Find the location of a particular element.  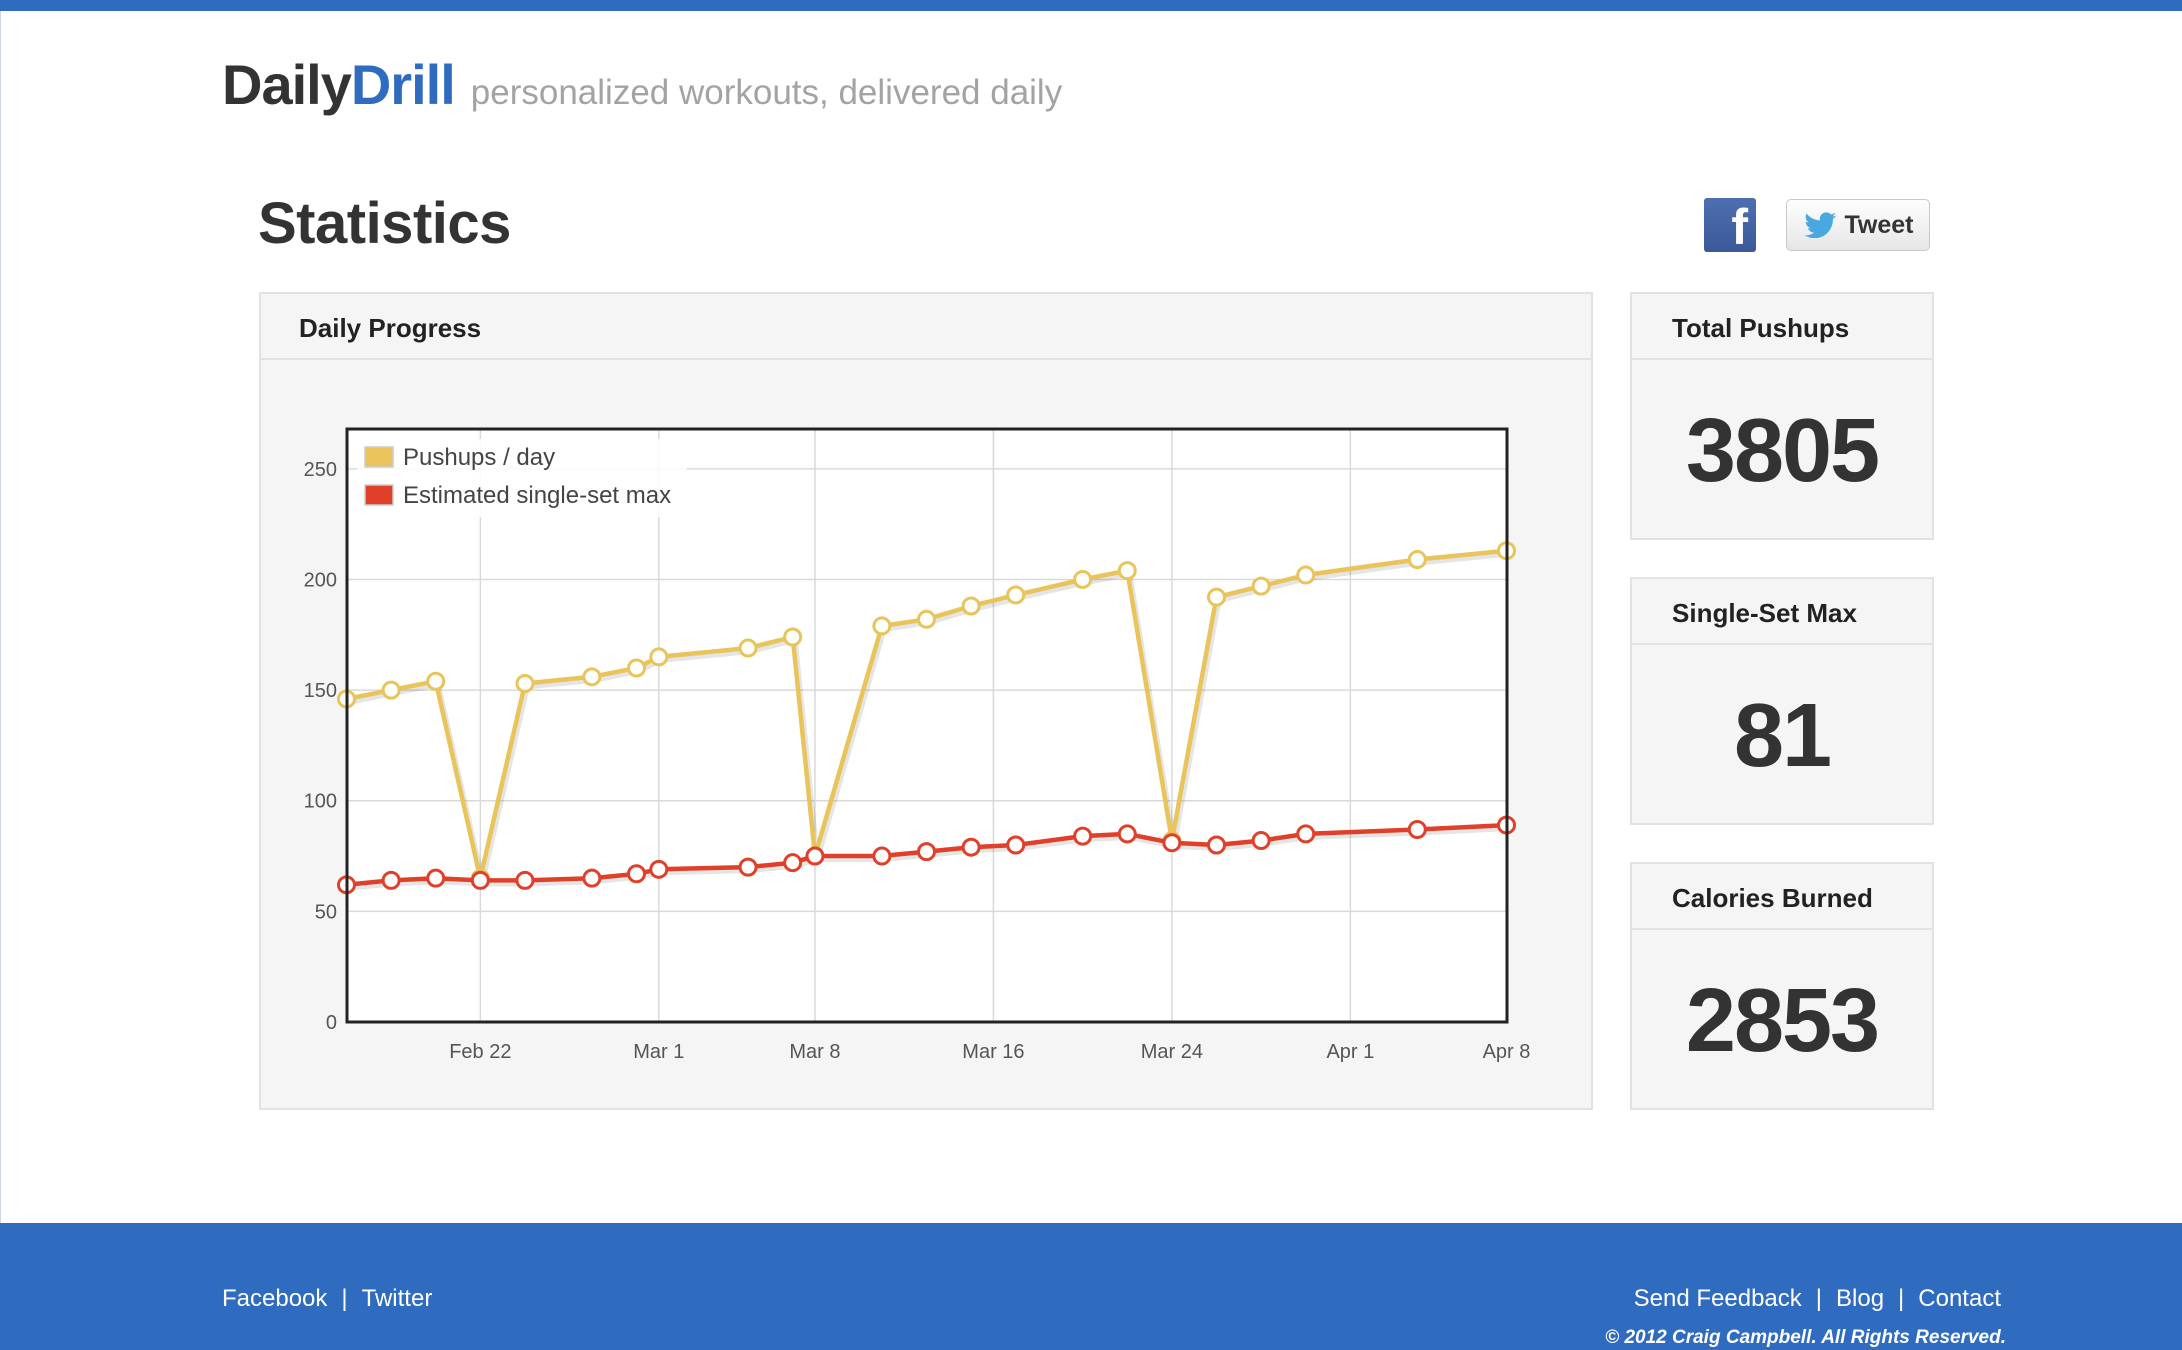

stat-header: Total Pushups is located at coordinates (1782, 327).